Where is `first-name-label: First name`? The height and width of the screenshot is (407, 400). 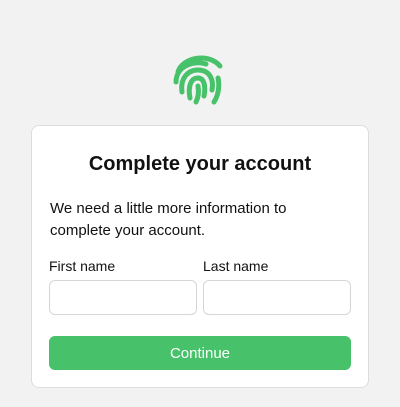
first-name-label: First name is located at coordinates (82, 266).